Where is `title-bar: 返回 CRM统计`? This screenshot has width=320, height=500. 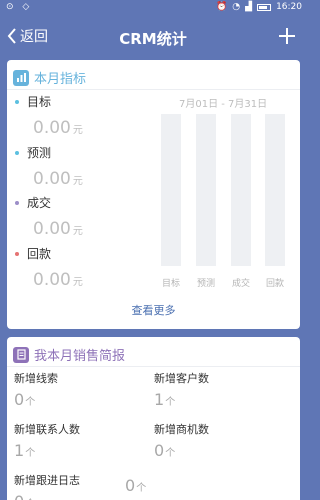 title-bar: 返回 CRM统计 is located at coordinates (153, 37).